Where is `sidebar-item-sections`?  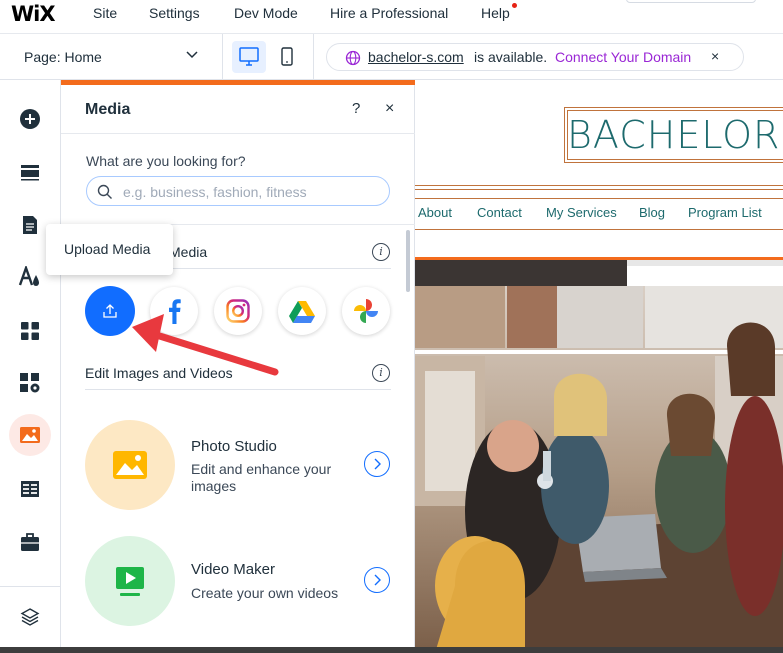
sidebar-item-sections is located at coordinates (30, 172).